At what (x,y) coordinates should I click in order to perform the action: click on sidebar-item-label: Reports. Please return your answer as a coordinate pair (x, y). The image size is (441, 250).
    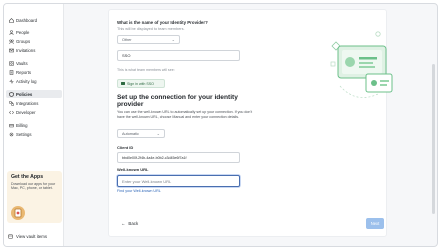
    Looking at the image, I should click on (24, 72).